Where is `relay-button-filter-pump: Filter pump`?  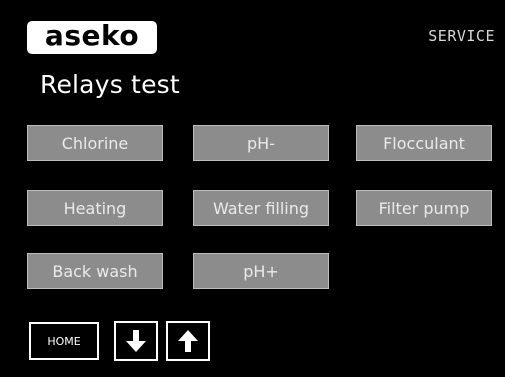
relay-button-filter-pump: Filter pump is located at coordinates (424, 208).